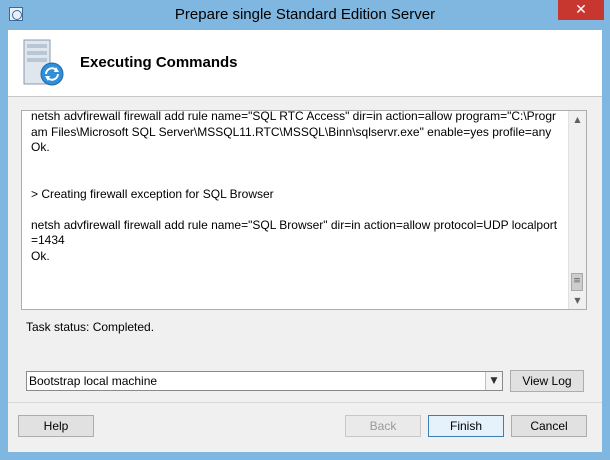  Describe the element at coordinates (547, 381) in the screenshot. I see `view-log-button: View Log` at that location.